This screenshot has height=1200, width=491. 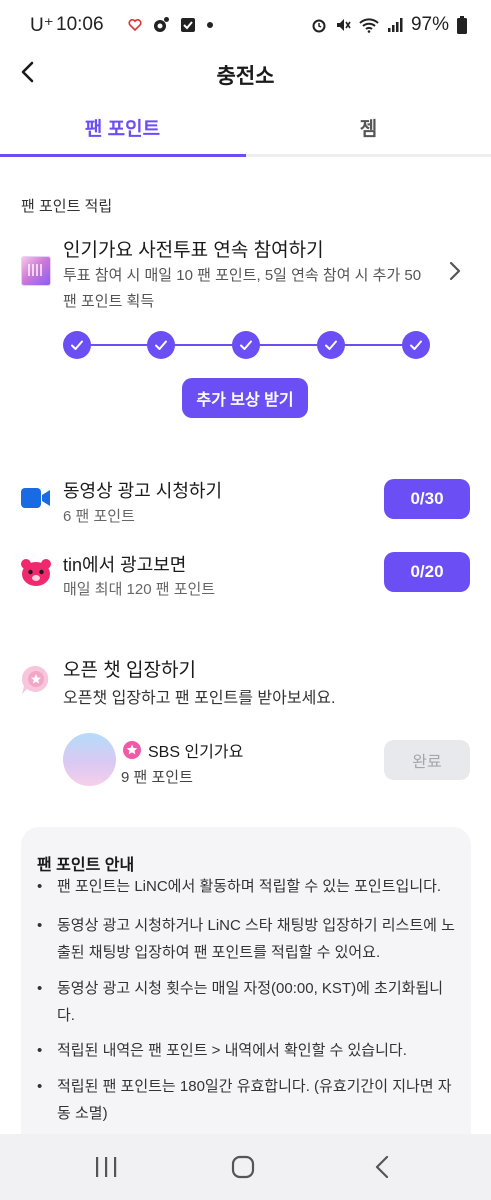 What do you see at coordinates (42, 25) in the screenshot?
I see `carrier-label: U⁺` at bounding box center [42, 25].